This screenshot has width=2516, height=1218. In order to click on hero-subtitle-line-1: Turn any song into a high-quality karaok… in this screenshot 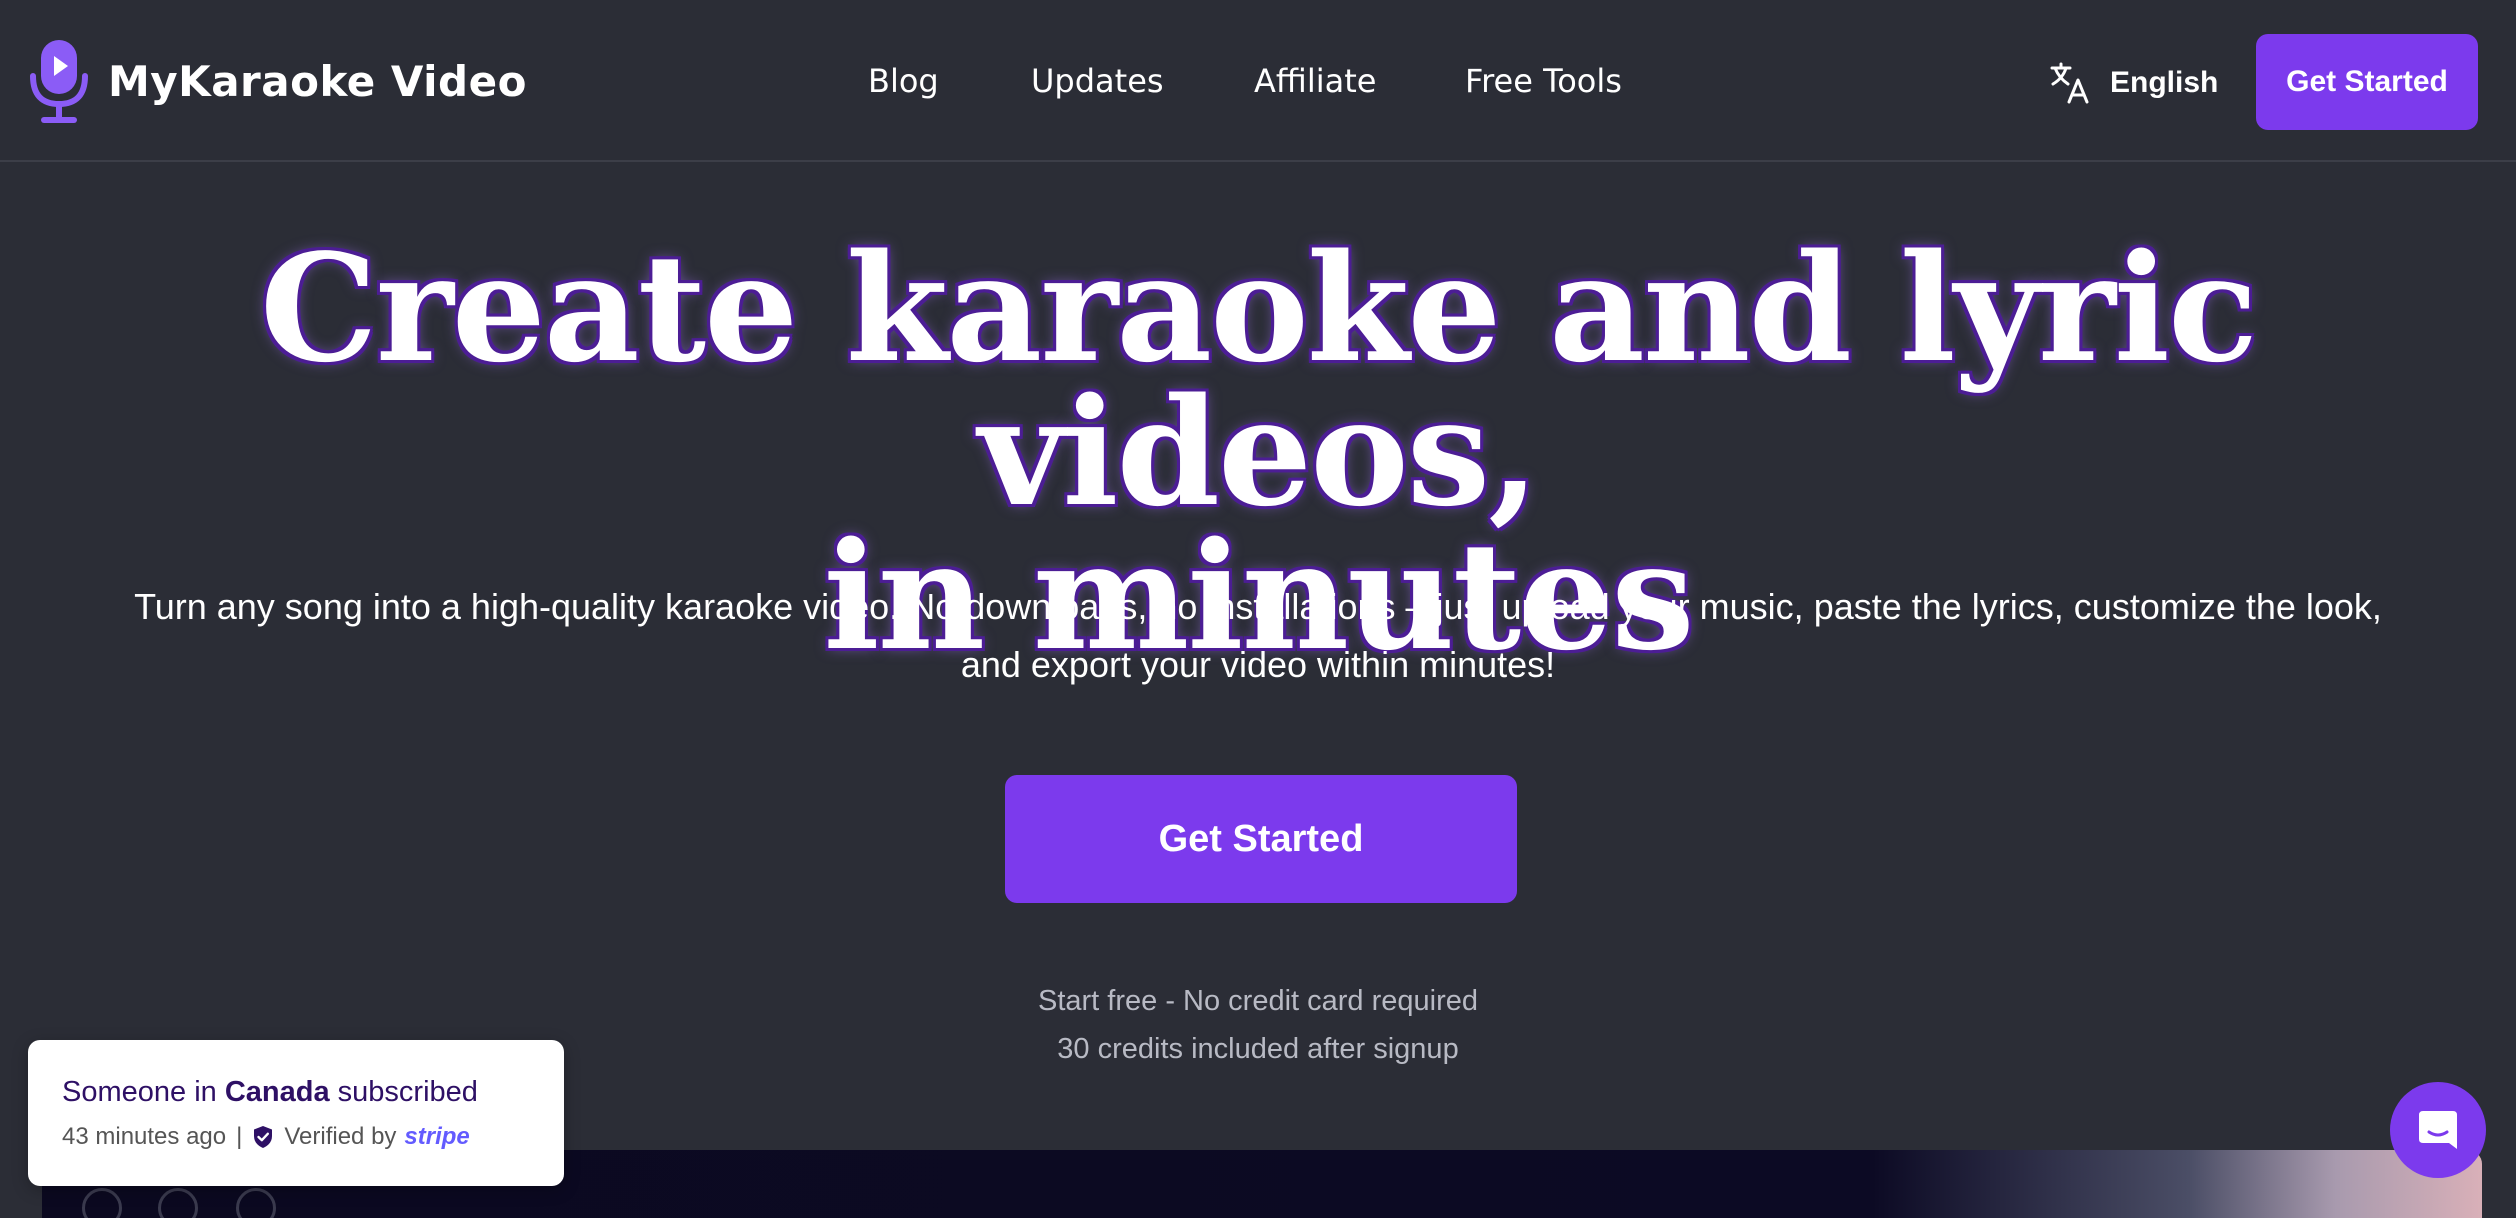, I will do `click(1258, 606)`.